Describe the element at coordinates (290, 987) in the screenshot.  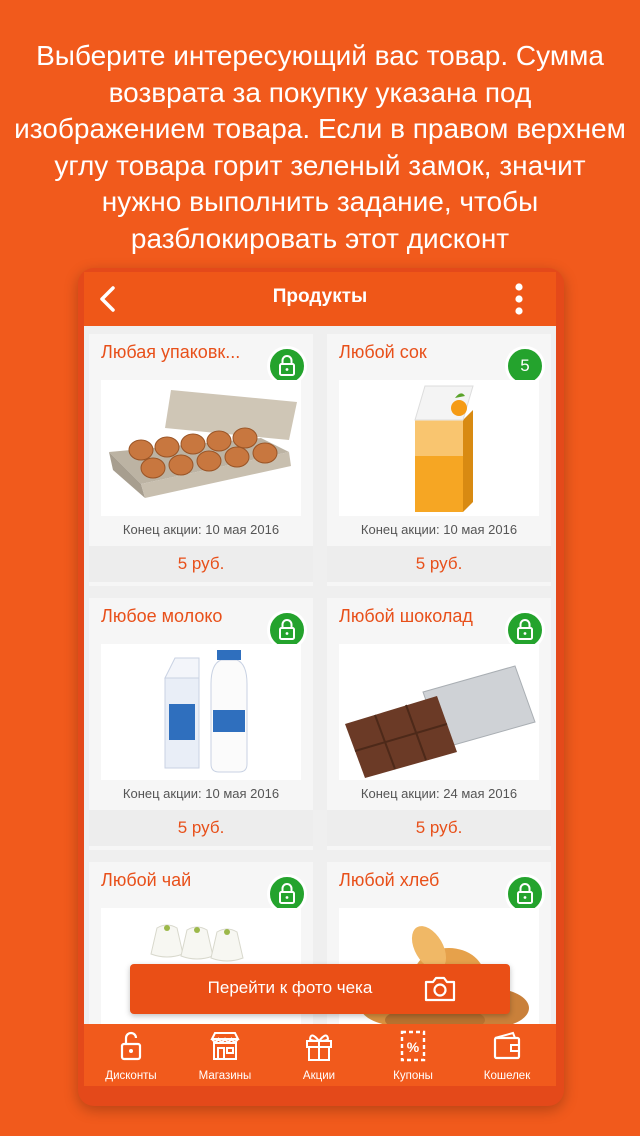
I see `cta-label: Перейти к фото чека` at that location.